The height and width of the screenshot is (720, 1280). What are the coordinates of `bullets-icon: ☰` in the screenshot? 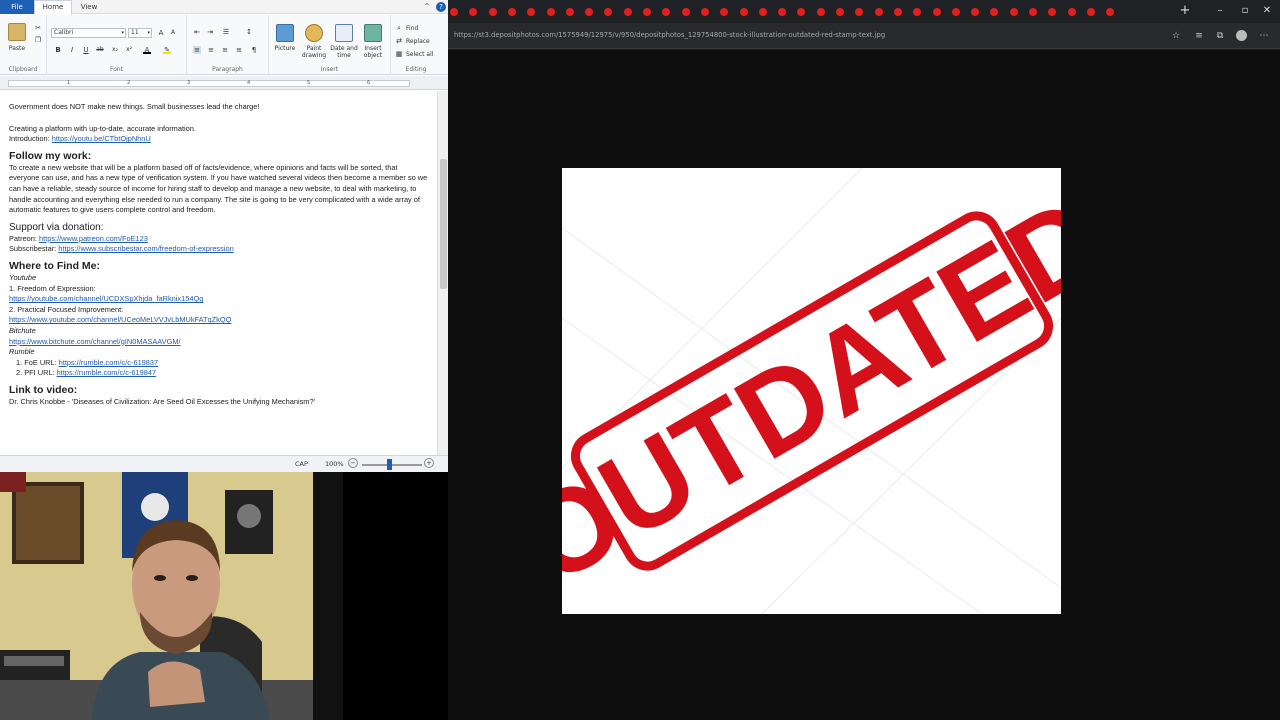 It's located at (226, 32).